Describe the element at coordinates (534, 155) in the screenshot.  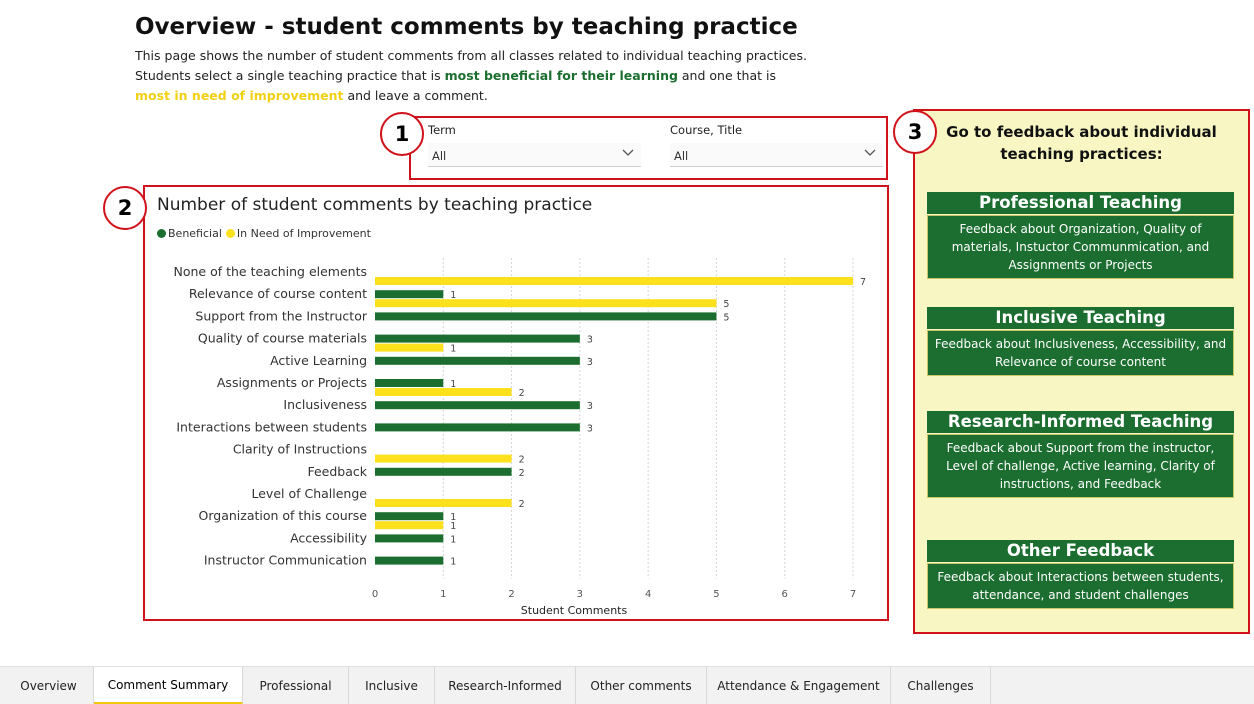
I see `term-dropdown: All` at that location.